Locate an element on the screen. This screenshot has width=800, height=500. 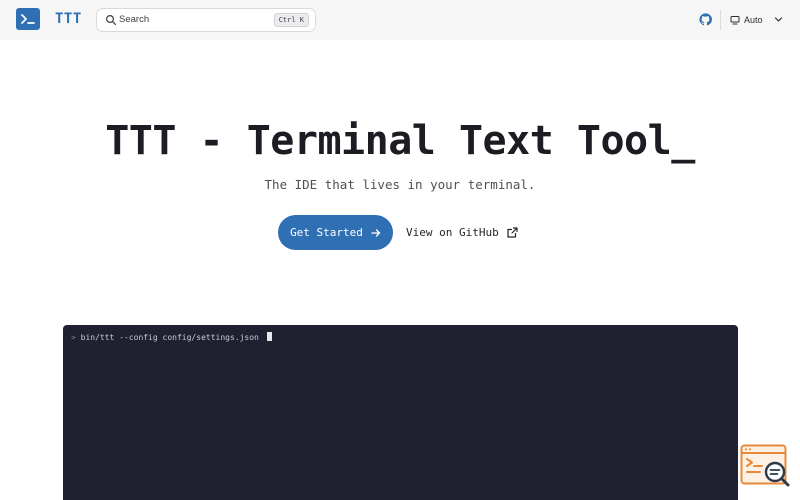
terminal-prompt-icon is located at coordinates (28, 19).